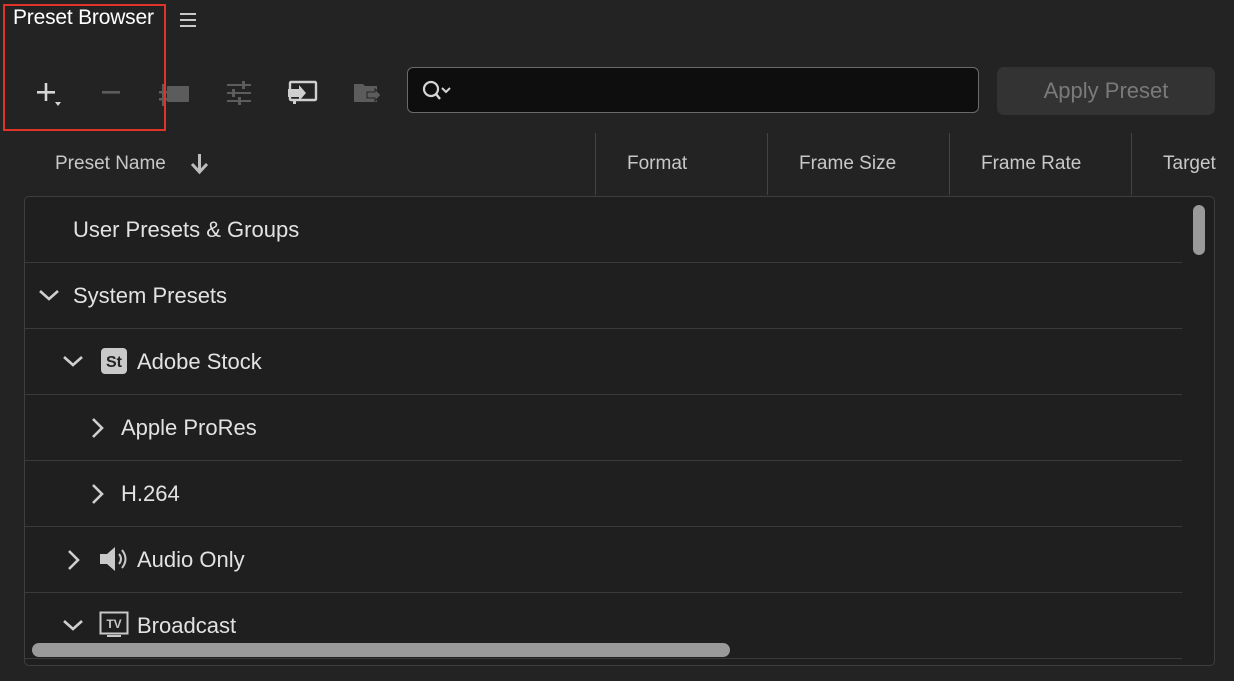 The width and height of the screenshot is (1234, 681). I want to click on import-icon, so click(303, 92).